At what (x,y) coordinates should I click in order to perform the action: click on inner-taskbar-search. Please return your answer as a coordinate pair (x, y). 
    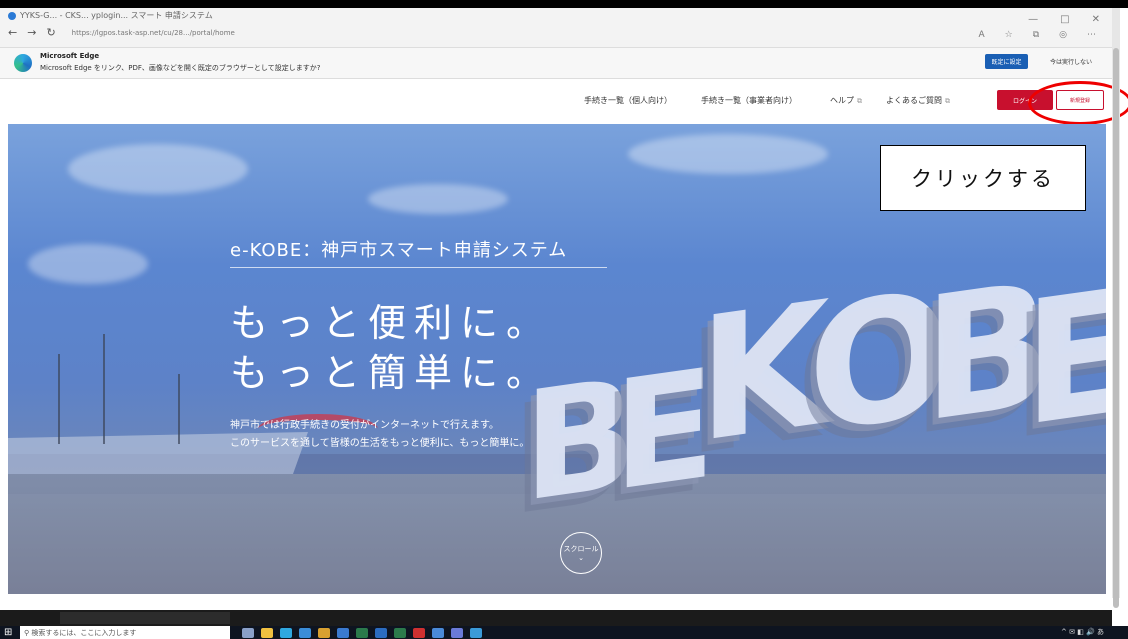
    Looking at the image, I should click on (145, 618).